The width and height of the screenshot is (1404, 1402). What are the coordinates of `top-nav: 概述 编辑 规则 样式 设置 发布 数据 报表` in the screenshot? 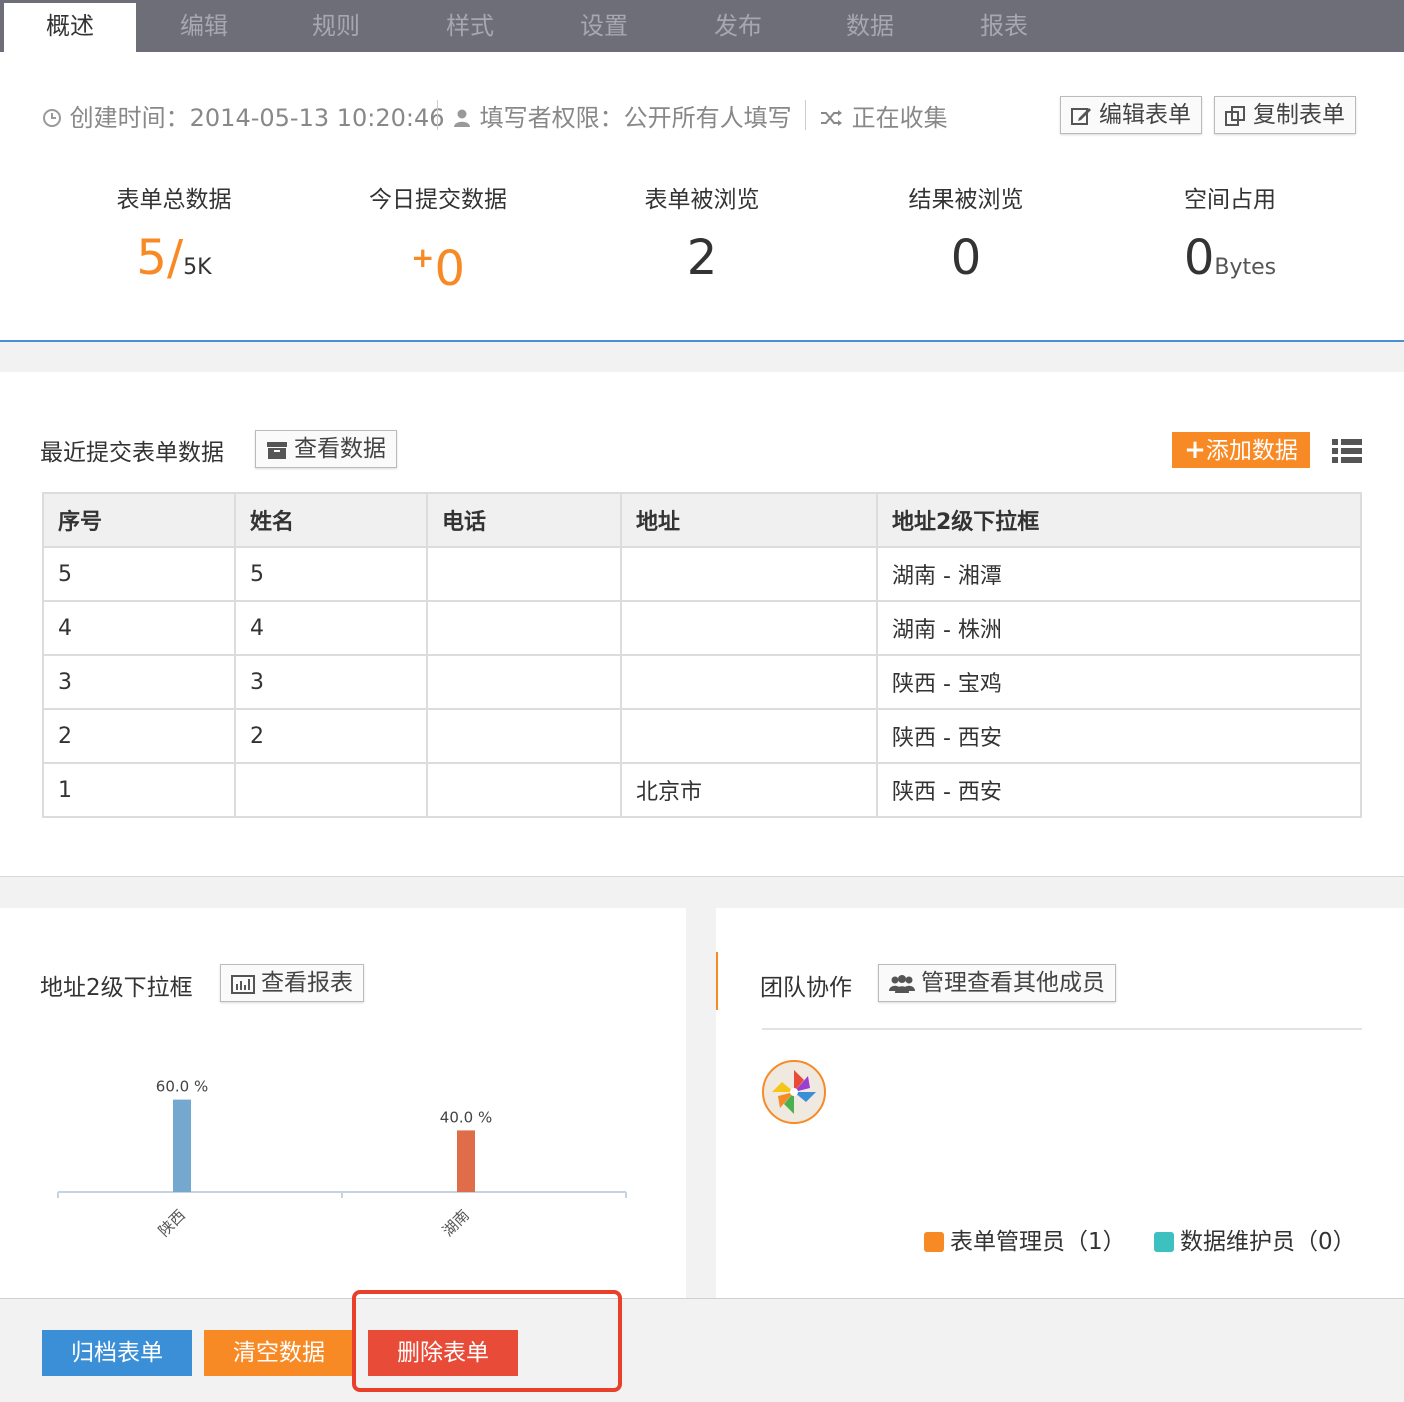 It's located at (702, 26).